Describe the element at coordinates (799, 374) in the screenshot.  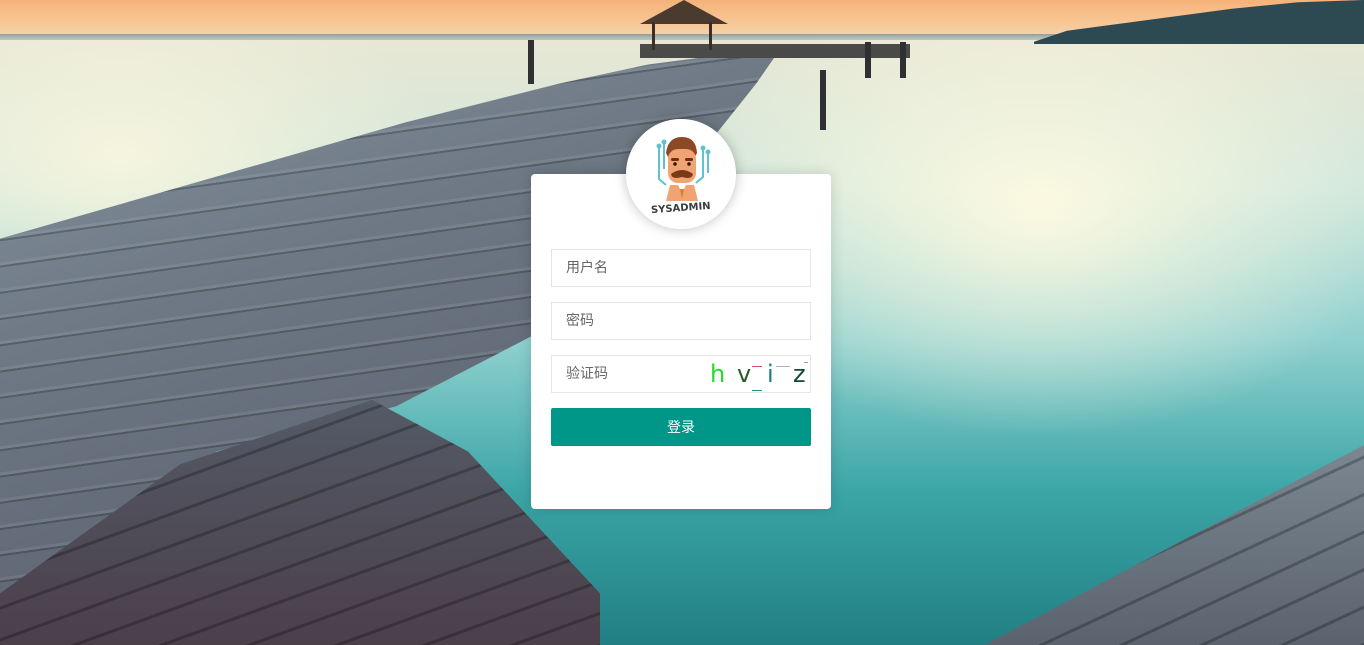
I see `captcha-char: z` at that location.